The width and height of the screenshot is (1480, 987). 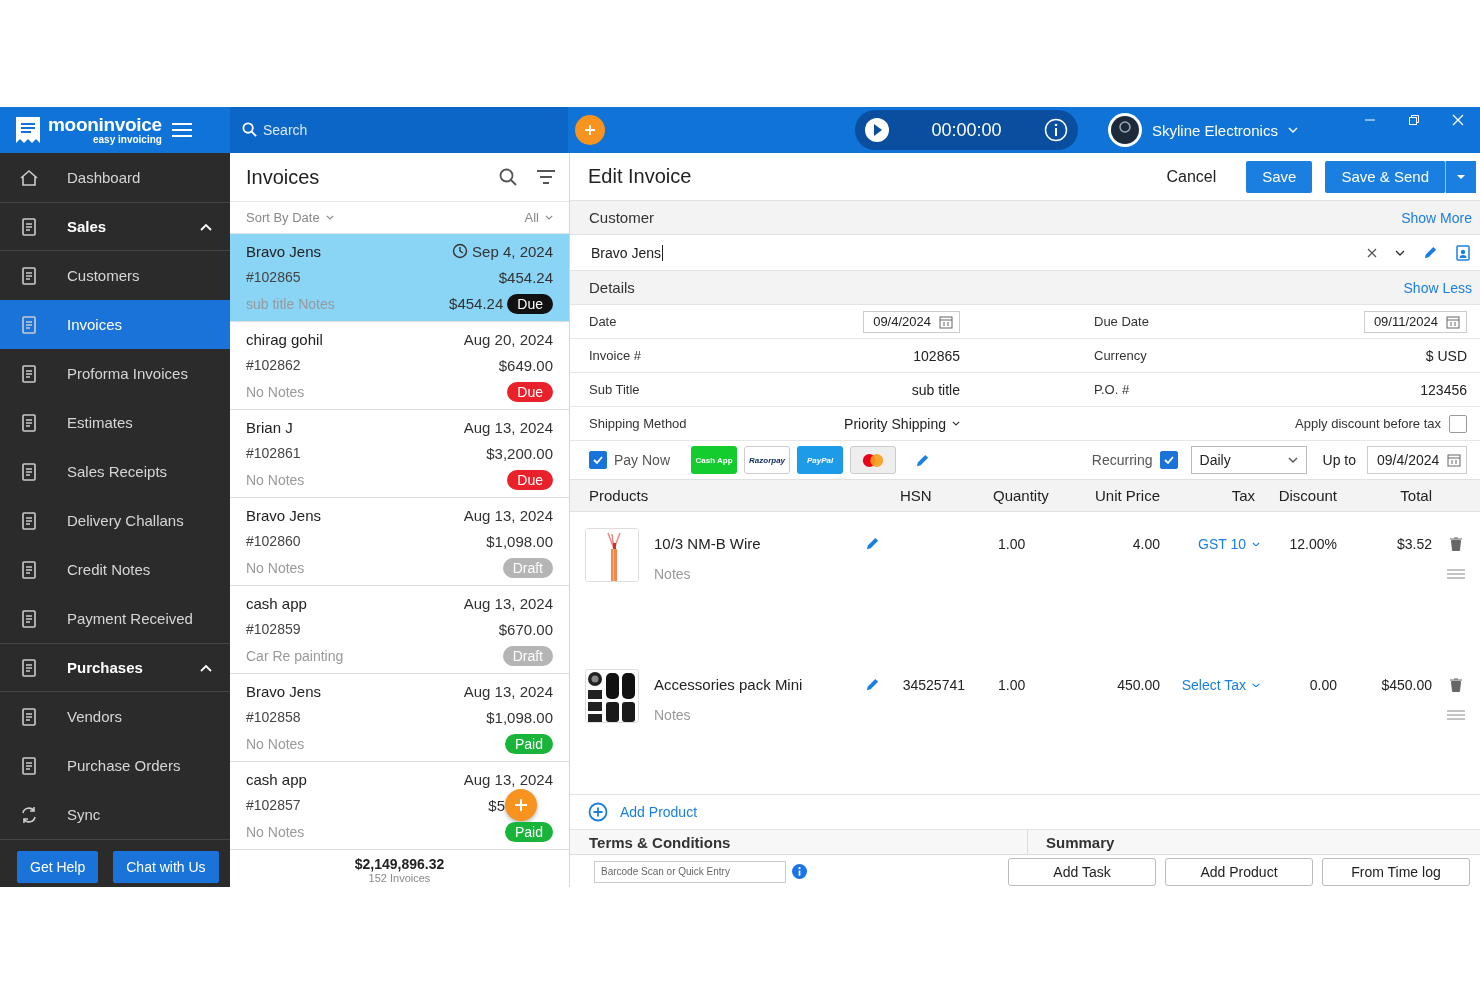 I want to click on payment-method-button: Razorpay, so click(x=767, y=460).